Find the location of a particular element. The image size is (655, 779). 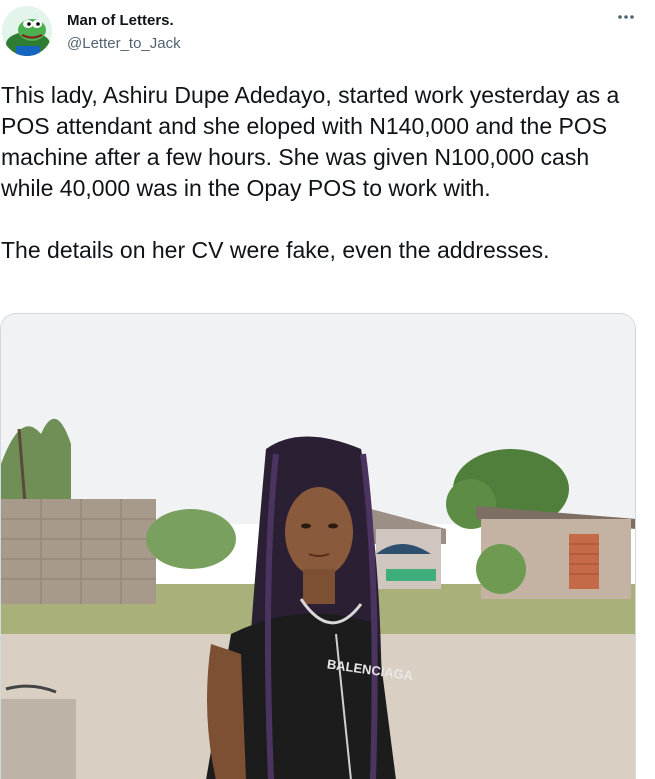

more-horizontal-icon is located at coordinates (626, 17).